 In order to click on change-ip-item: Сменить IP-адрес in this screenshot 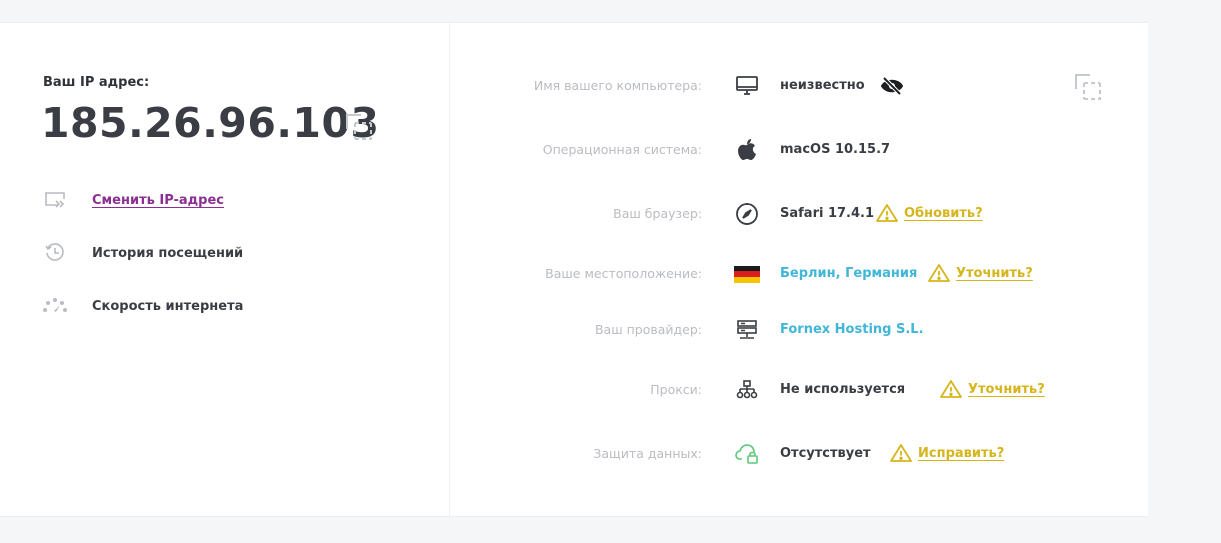, I will do `click(133, 200)`.